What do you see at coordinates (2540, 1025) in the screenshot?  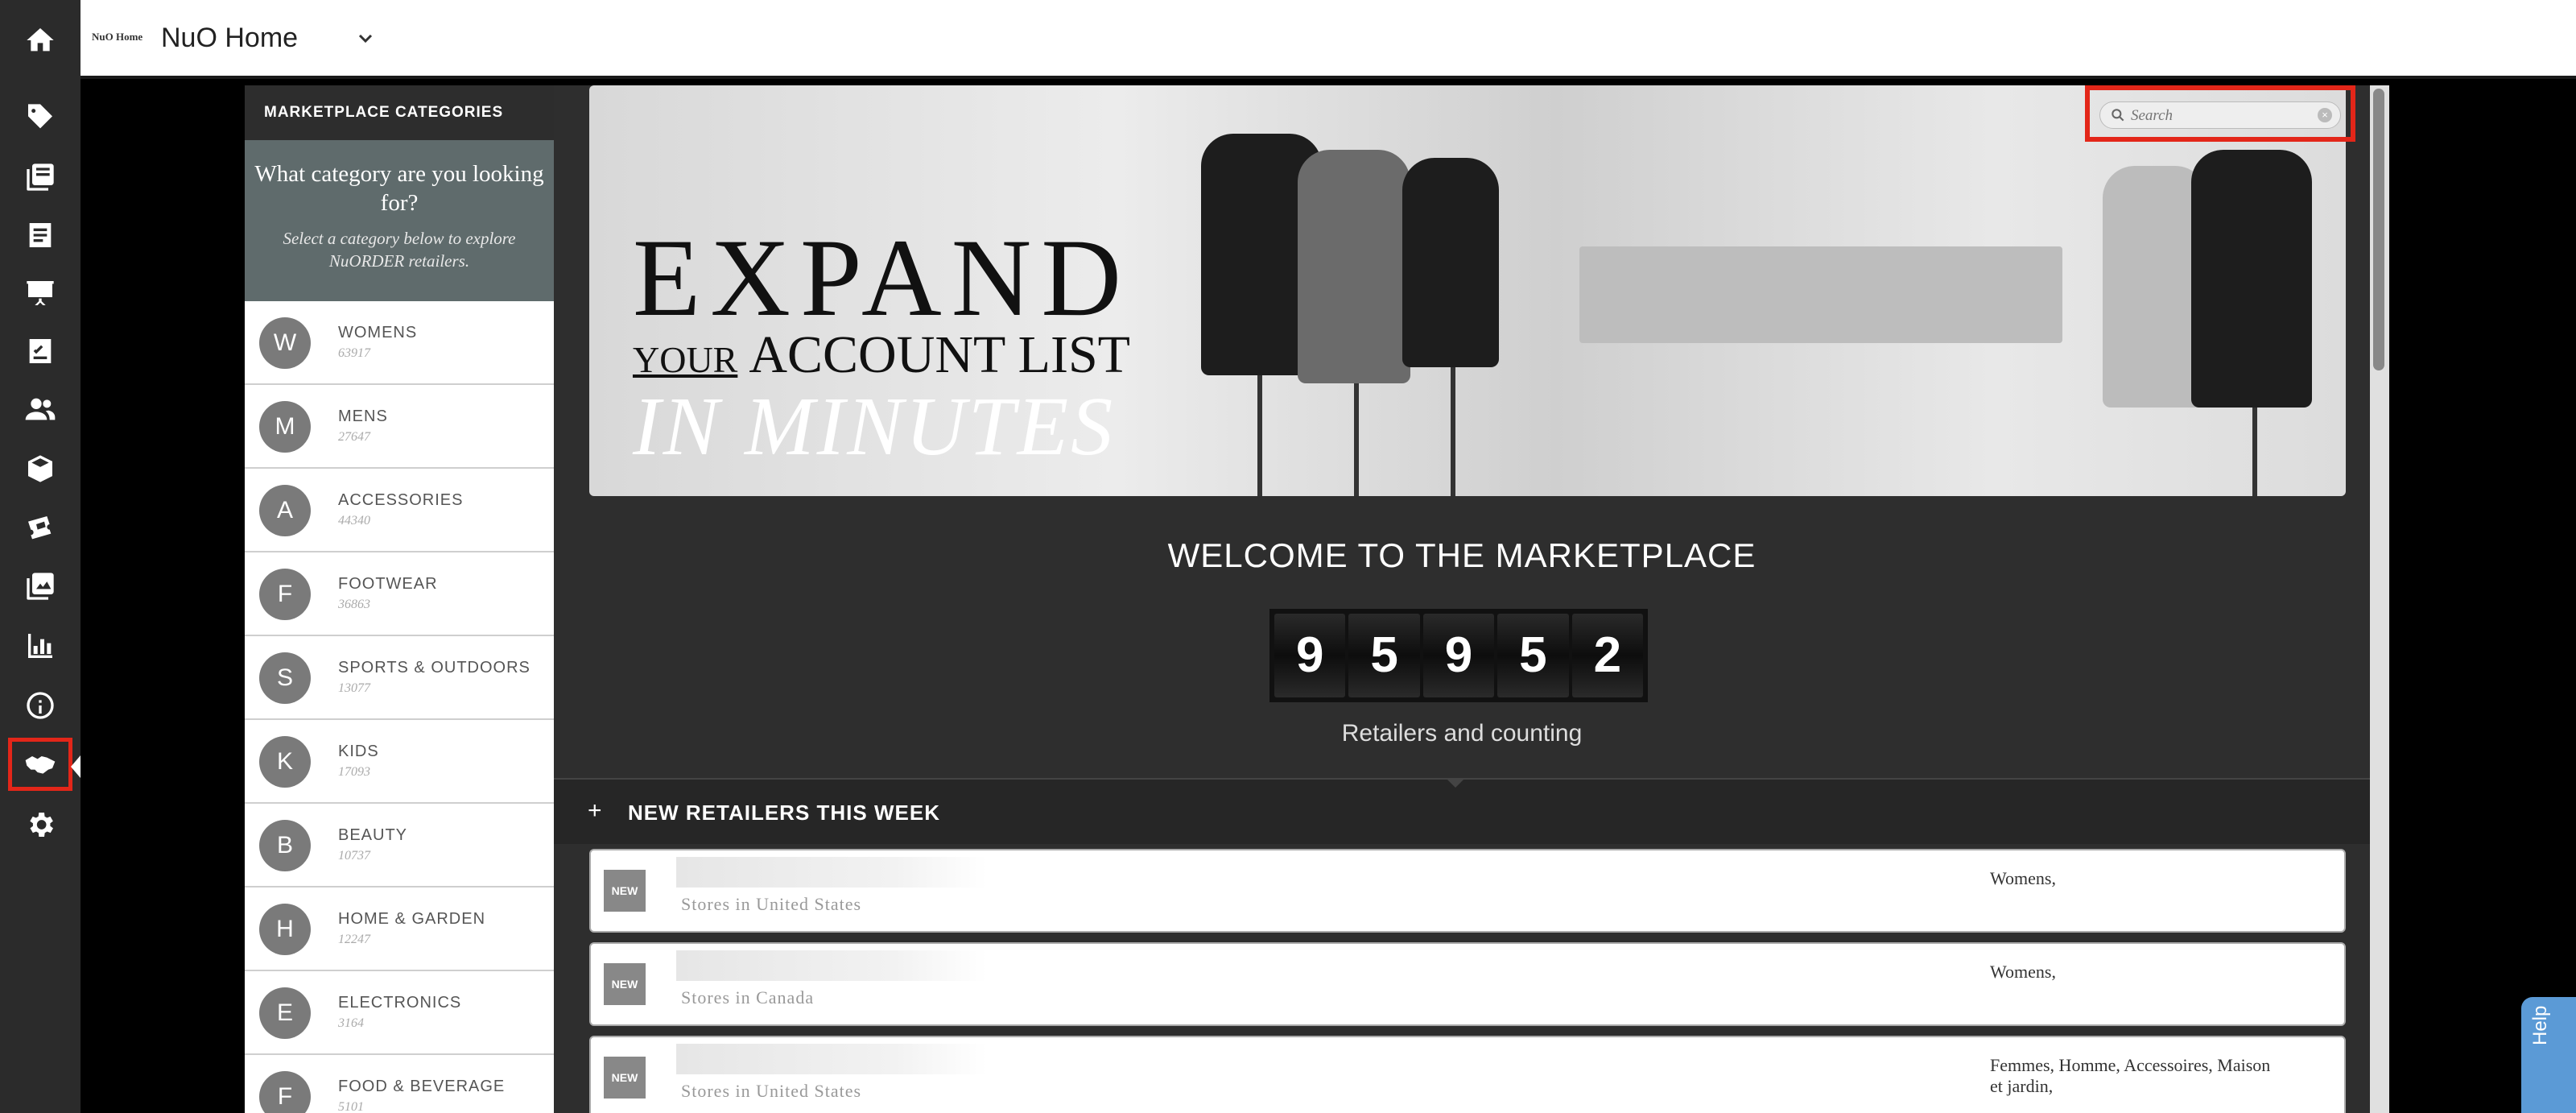 I see `help-label: Help` at bounding box center [2540, 1025].